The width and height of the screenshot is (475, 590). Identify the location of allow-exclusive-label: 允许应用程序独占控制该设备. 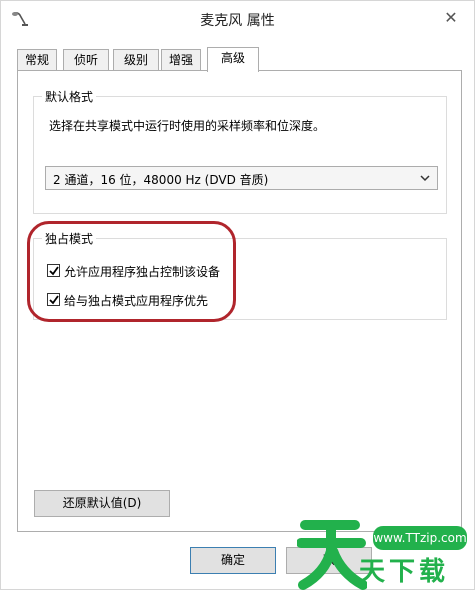
(142, 272).